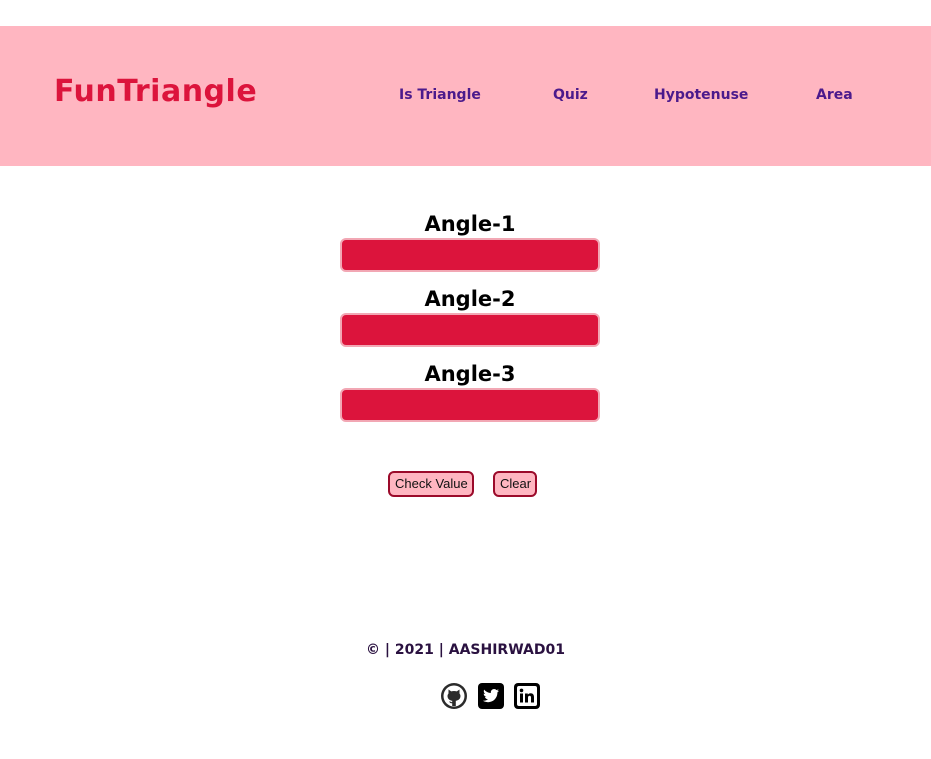  Describe the element at coordinates (470, 299) in the screenshot. I see `angle-2-label: Angle-2` at that location.